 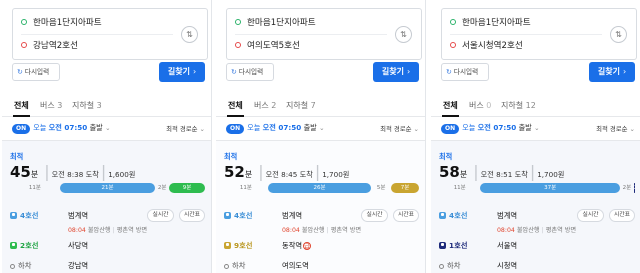 I want to click on tab-bus: 버스 0, so click(x=480, y=105).